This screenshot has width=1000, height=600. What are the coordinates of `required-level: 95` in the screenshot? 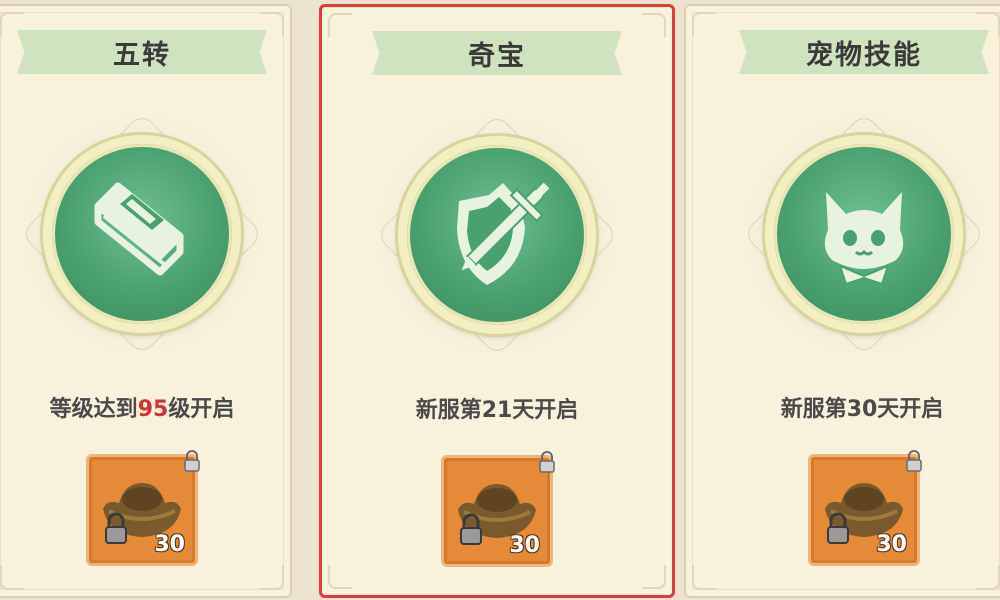 It's located at (153, 409).